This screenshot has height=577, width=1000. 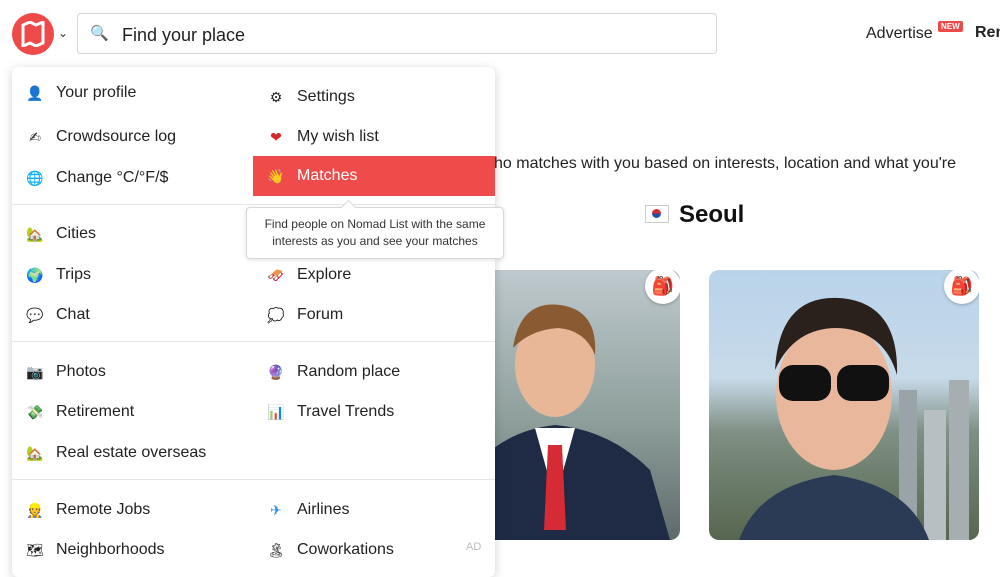 What do you see at coordinates (276, 96) in the screenshot?
I see `gear-icon: ⚙` at bounding box center [276, 96].